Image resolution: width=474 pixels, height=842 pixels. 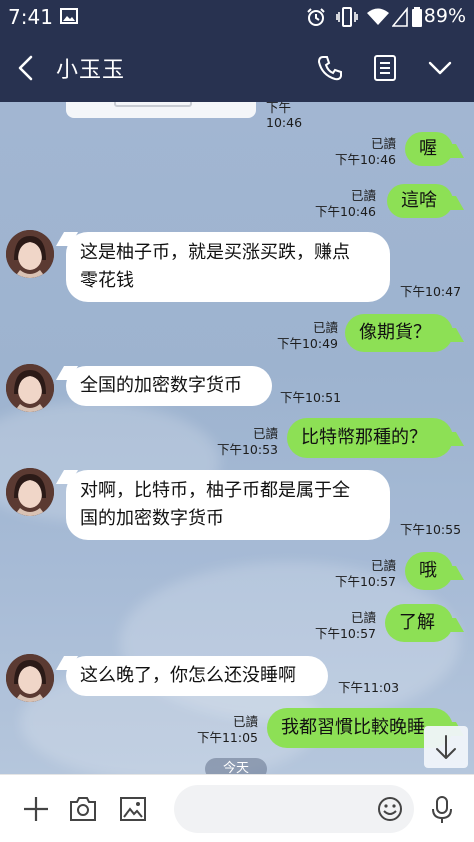 I want to click on message-line: 这是柚子币，就是买涨买跌，赚点, so click(x=215, y=252).